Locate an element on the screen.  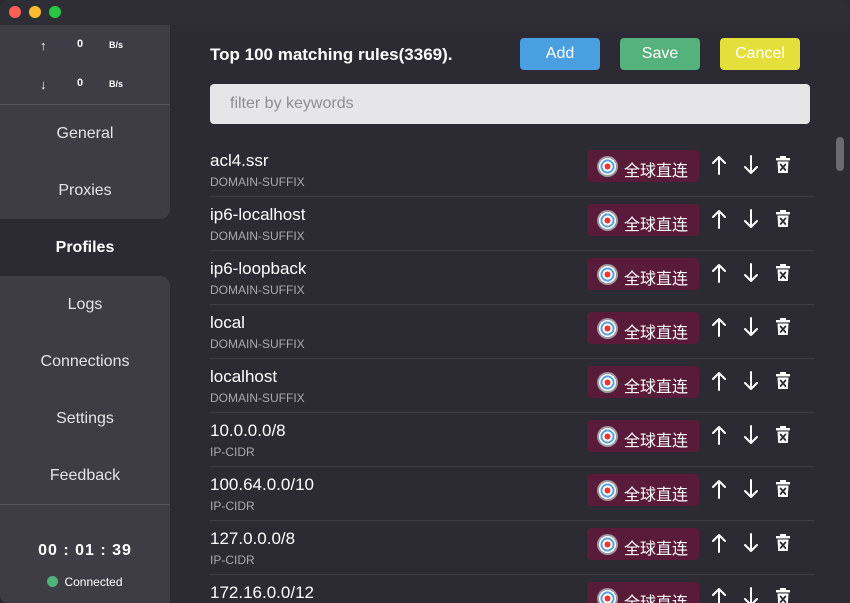
rule-row: 127.0.0.0/8 IP-CIDR 全球直连 is located at coordinates (512, 548).